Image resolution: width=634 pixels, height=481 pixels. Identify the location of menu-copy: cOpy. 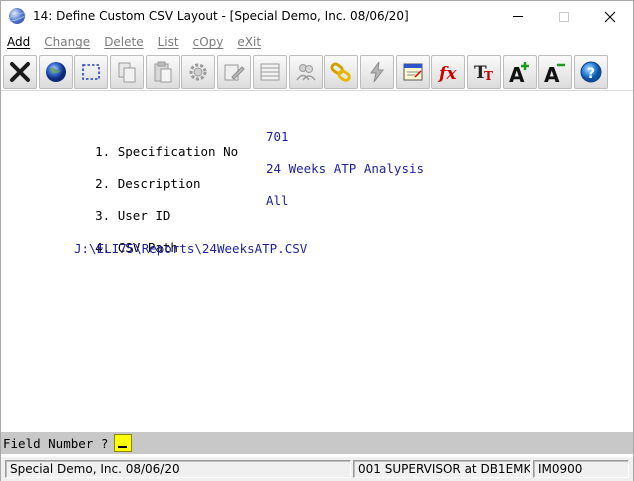
(208, 42).